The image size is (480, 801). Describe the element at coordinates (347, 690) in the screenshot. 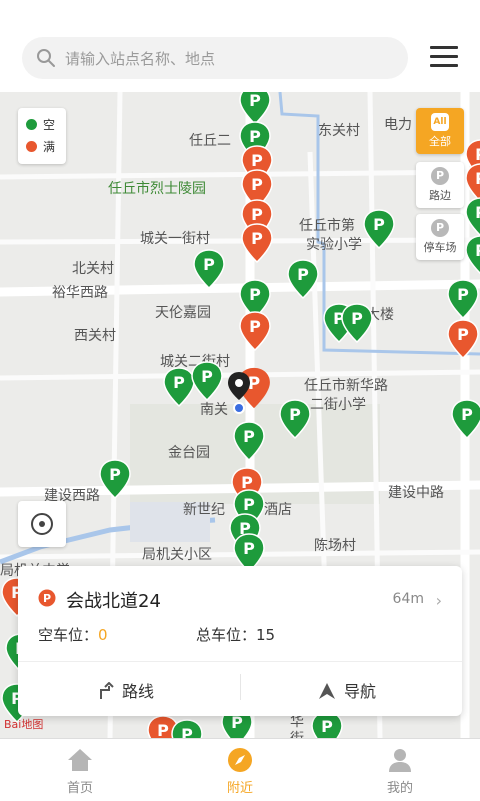

I see `navigate-button: 导航` at that location.